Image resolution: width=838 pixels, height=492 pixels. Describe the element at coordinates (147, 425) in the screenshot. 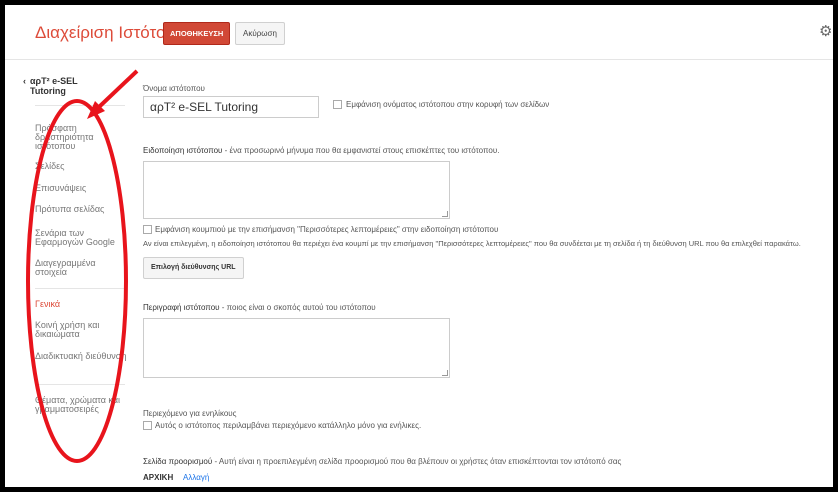

I see `adult-content-checkbox` at that location.